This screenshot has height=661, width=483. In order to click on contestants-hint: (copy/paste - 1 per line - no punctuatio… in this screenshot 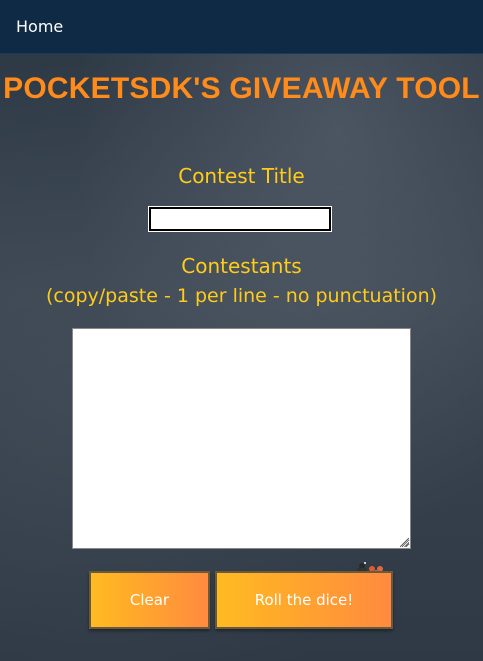, I will do `click(241, 296)`.